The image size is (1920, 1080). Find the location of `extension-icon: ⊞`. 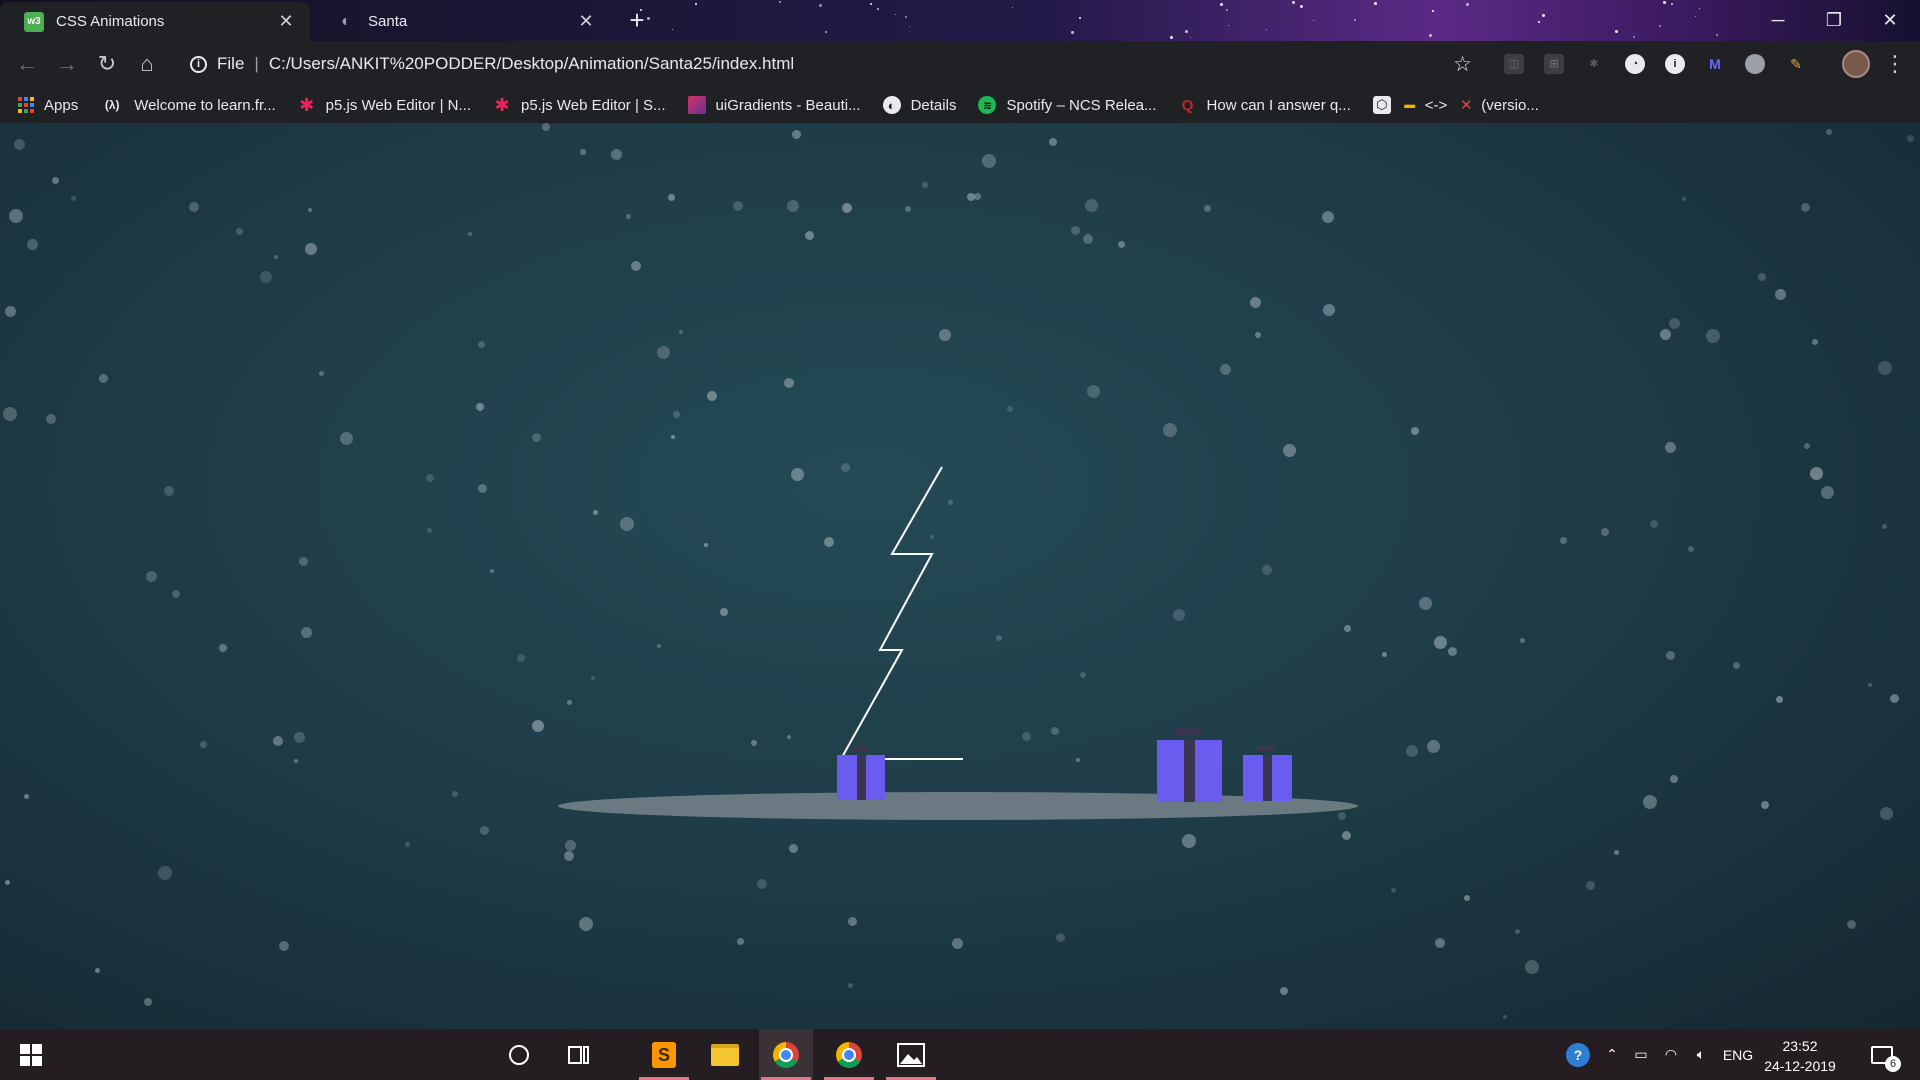

extension-icon: ⊞ is located at coordinates (1554, 64).